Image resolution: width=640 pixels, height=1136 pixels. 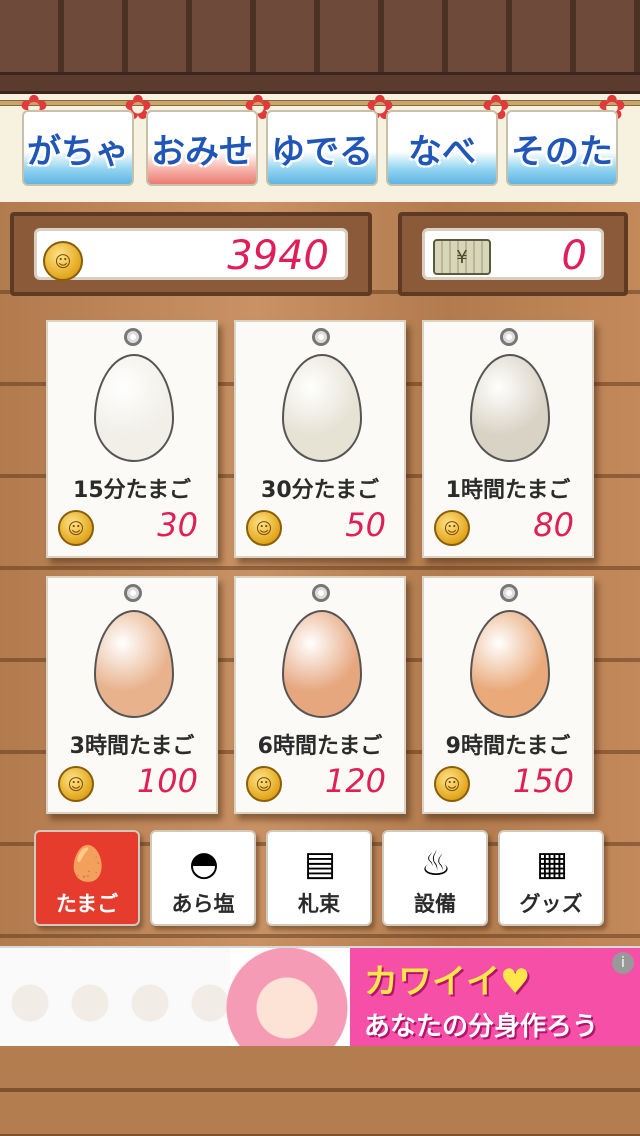 I want to click on egg-name: 30分たまご, so click(x=320, y=490).